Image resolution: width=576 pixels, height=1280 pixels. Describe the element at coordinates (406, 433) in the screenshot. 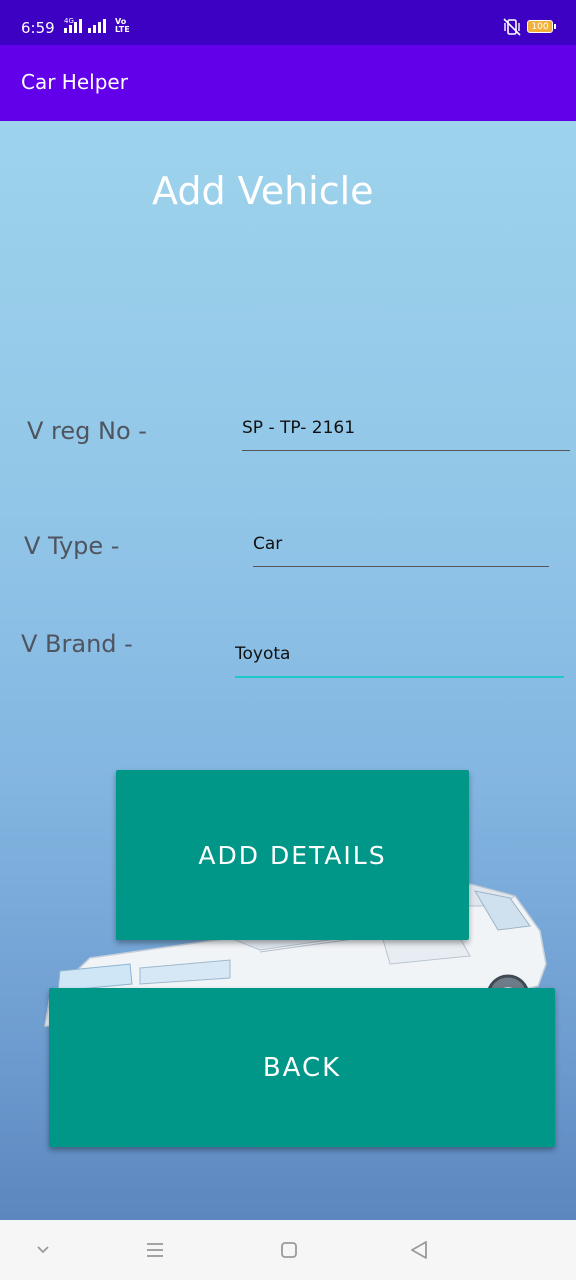

I see `reg-no-input` at that location.